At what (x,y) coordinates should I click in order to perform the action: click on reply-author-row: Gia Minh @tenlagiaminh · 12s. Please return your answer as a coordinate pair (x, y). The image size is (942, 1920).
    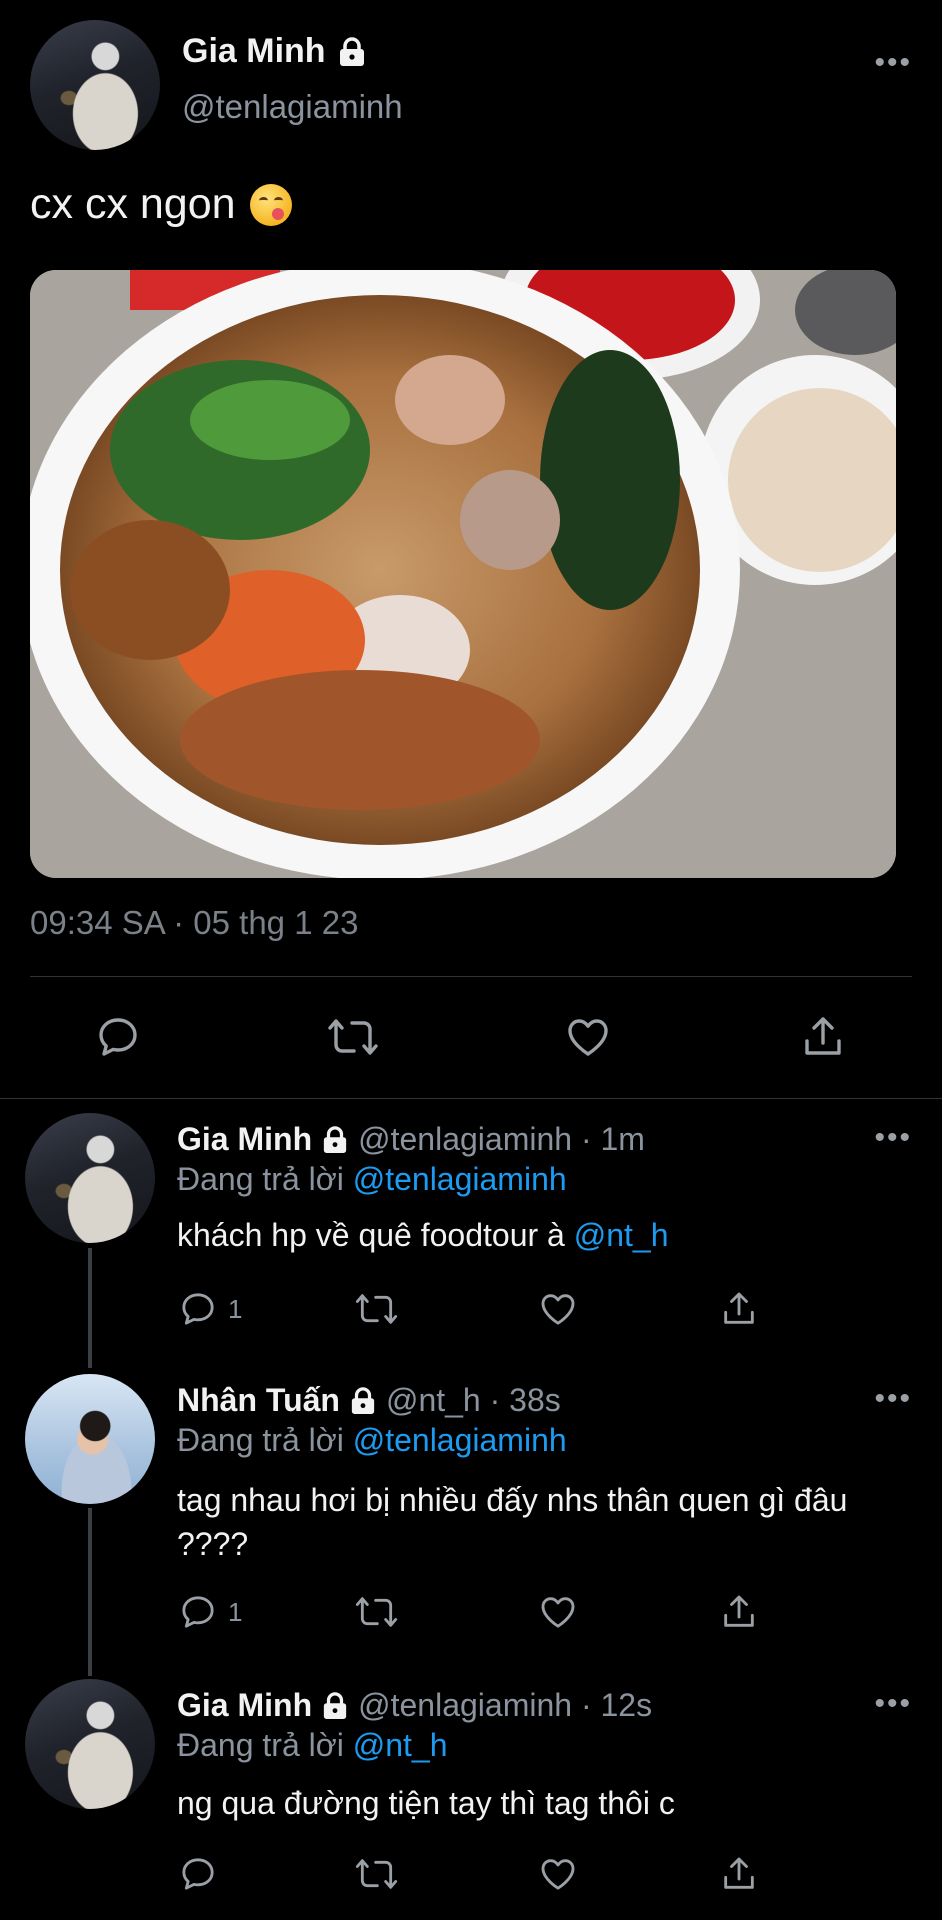
    Looking at the image, I should click on (414, 1705).